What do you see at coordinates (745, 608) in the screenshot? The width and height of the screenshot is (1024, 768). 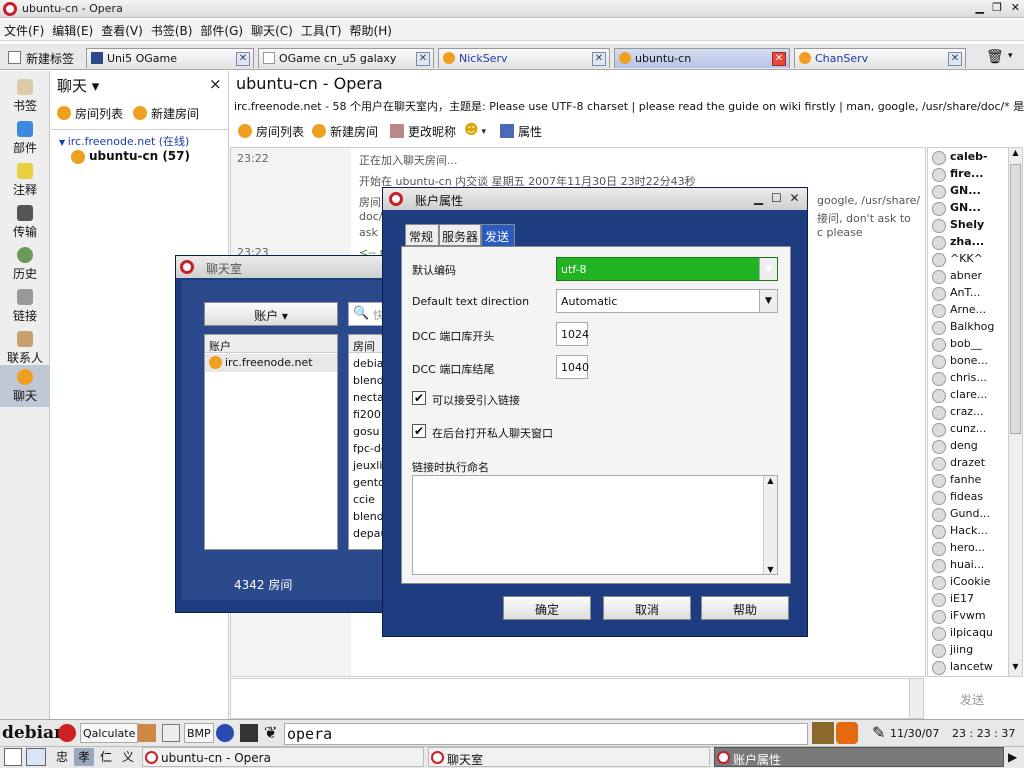 I see `help-button: 帮助` at bounding box center [745, 608].